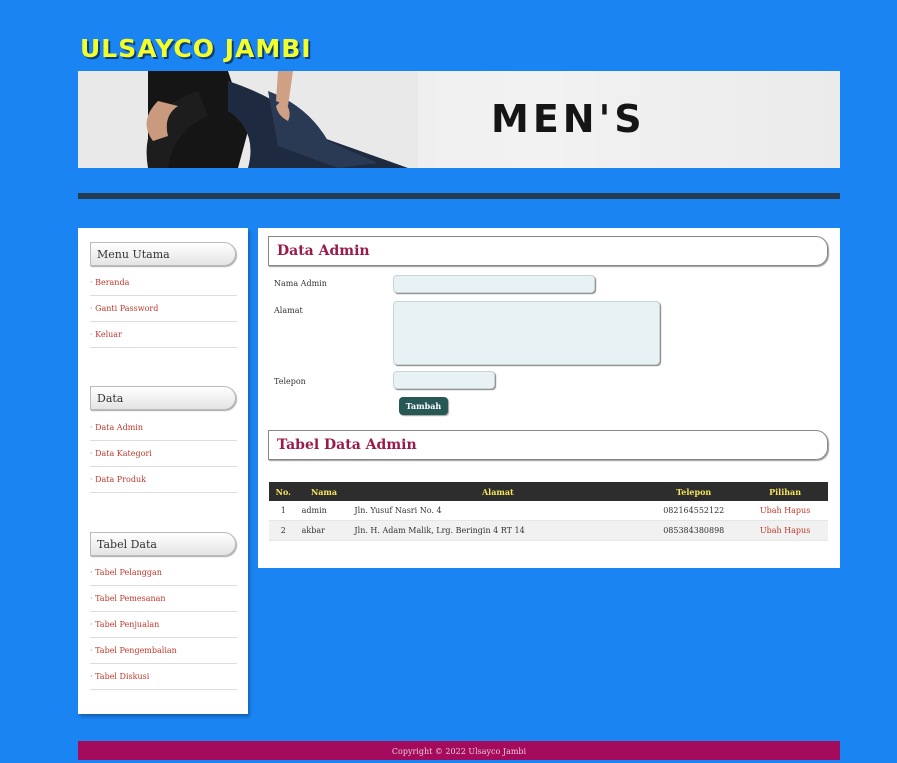 Image resolution: width=897 pixels, height=763 pixels. What do you see at coordinates (163, 480) in the screenshot?
I see `sidebar-item-data-produk: Data Produk` at bounding box center [163, 480].